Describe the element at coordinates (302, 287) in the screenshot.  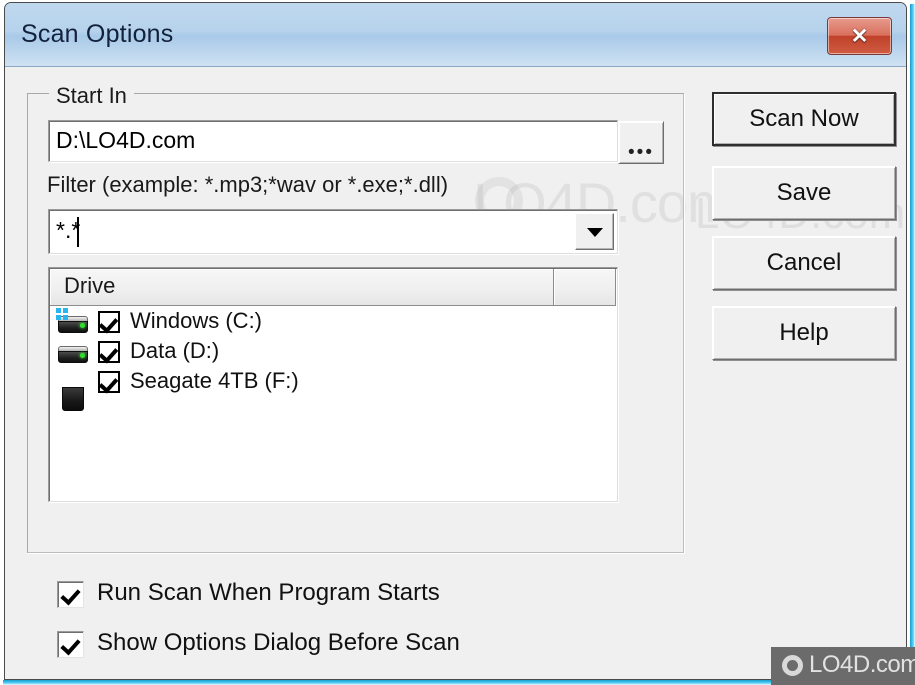
I see `column-header-drive: Drive` at that location.